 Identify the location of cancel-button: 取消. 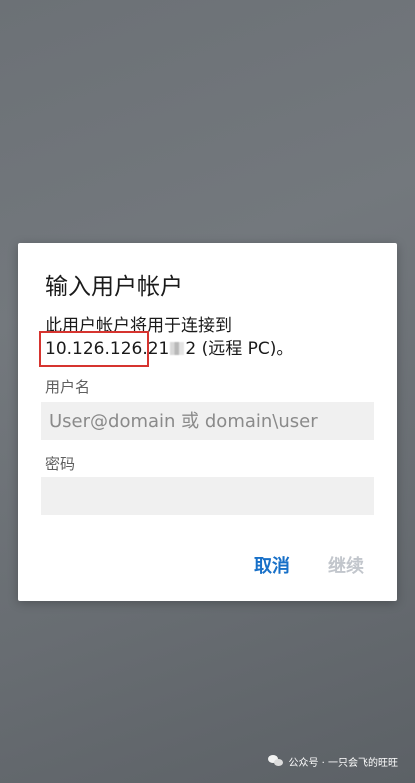
(272, 565).